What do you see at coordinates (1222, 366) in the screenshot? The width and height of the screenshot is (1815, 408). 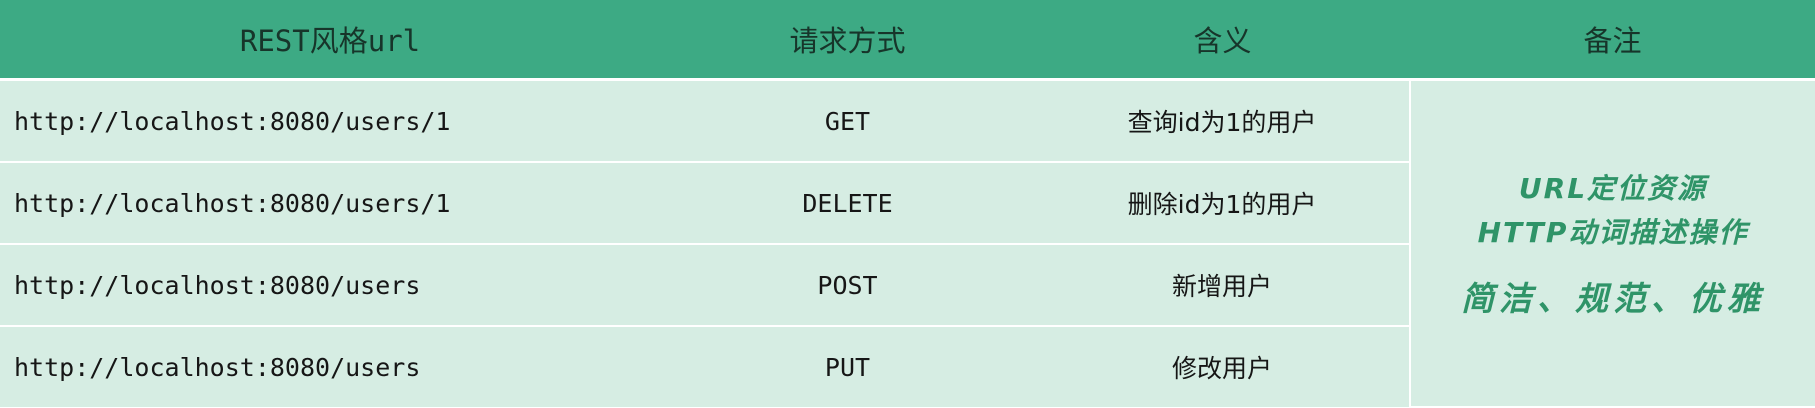 I see `meaning-cell: 修改用户` at bounding box center [1222, 366].